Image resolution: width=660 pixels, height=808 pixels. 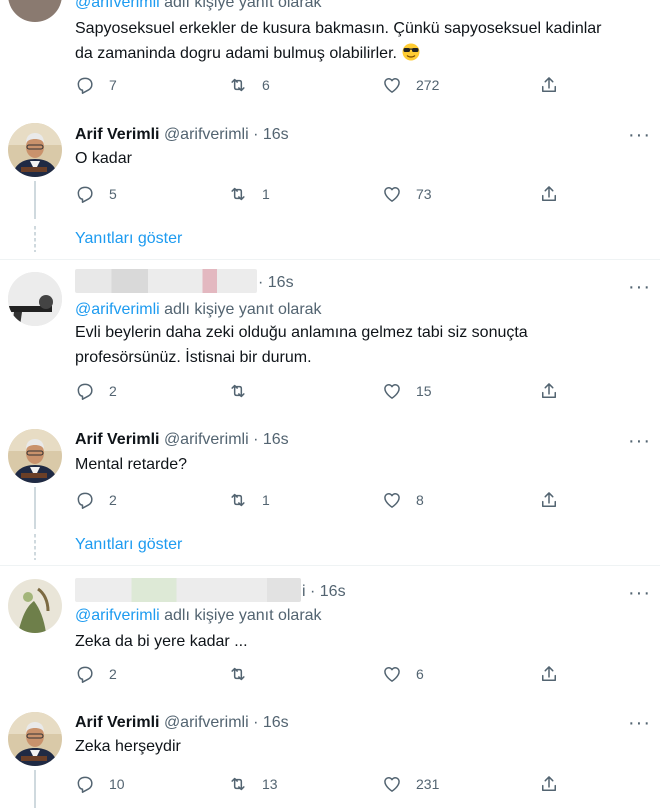 What do you see at coordinates (103, 158) in the screenshot?
I see `tweet-text: O kadar` at bounding box center [103, 158].